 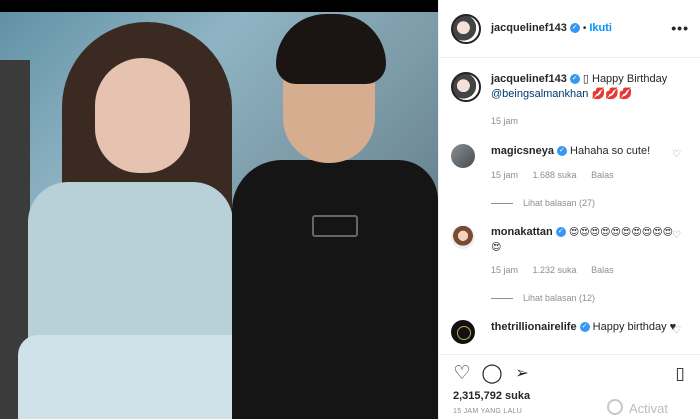 I want to click on comment-text: monakattan ✓ 😍😍😍😍😍😍😍😍😍😍😍, so click(x=586, y=240).